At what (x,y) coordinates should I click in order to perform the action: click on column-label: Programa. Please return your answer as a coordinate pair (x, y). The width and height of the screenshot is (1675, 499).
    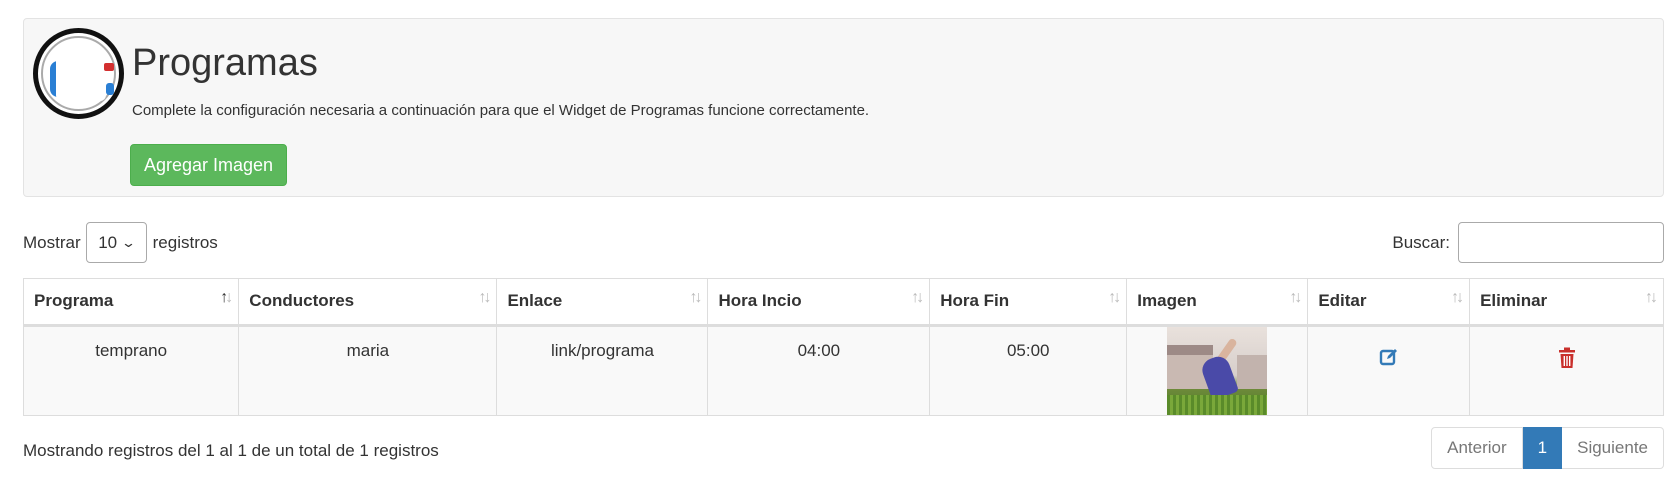
    Looking at the image, I should click on (74, 300).